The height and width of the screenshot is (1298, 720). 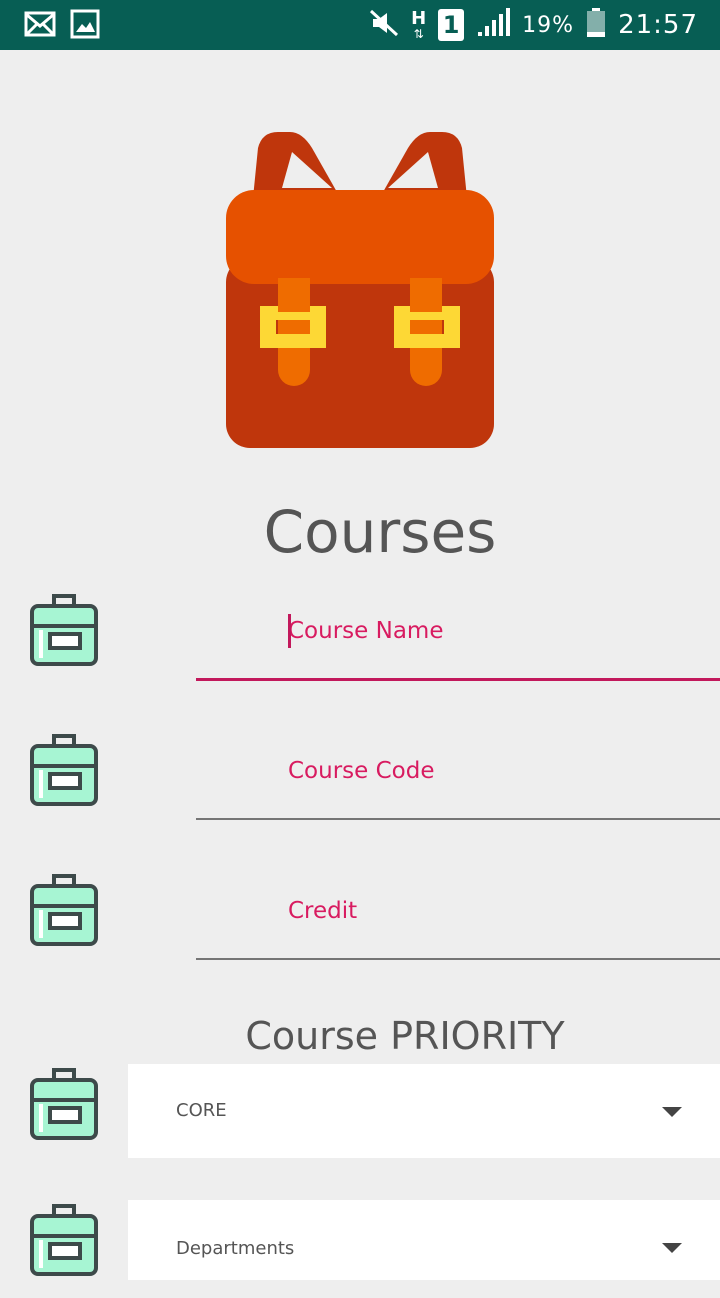 I want to click on course-code-field, so click(x=458, y=771).